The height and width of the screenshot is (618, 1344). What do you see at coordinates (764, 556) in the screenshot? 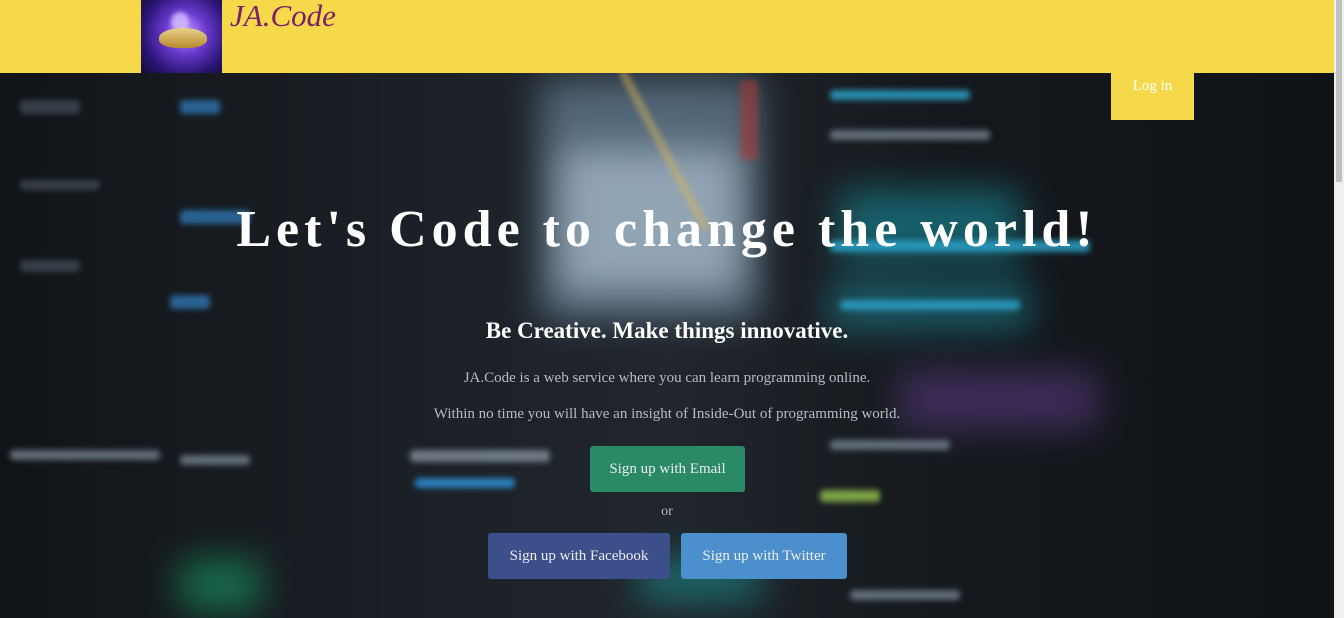
I see `signup-twitter-button: Sign up with Twitter` at bounding box center [764, 556].